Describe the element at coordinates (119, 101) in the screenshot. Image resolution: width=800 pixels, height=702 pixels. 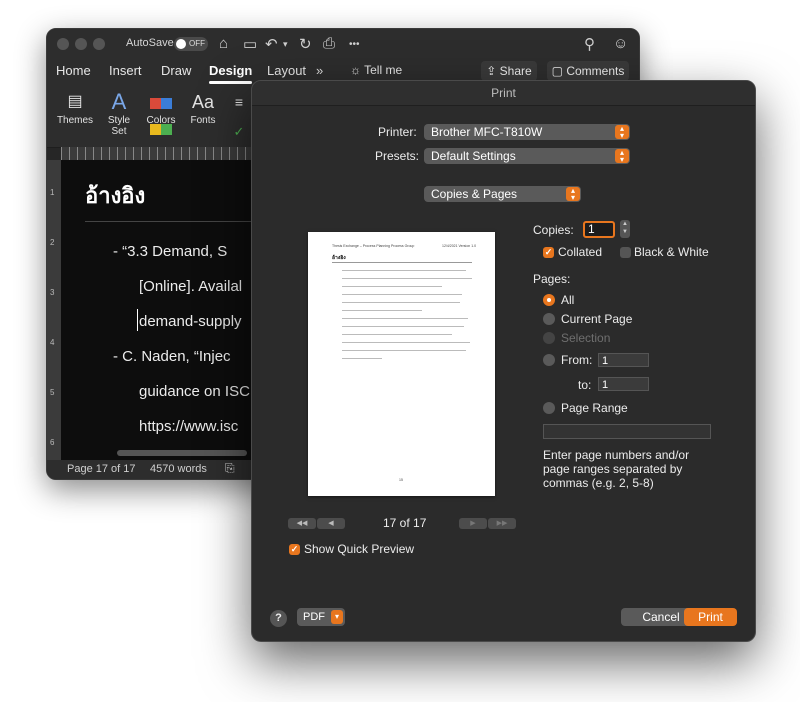
I see `style-set-icon: A` at that location.